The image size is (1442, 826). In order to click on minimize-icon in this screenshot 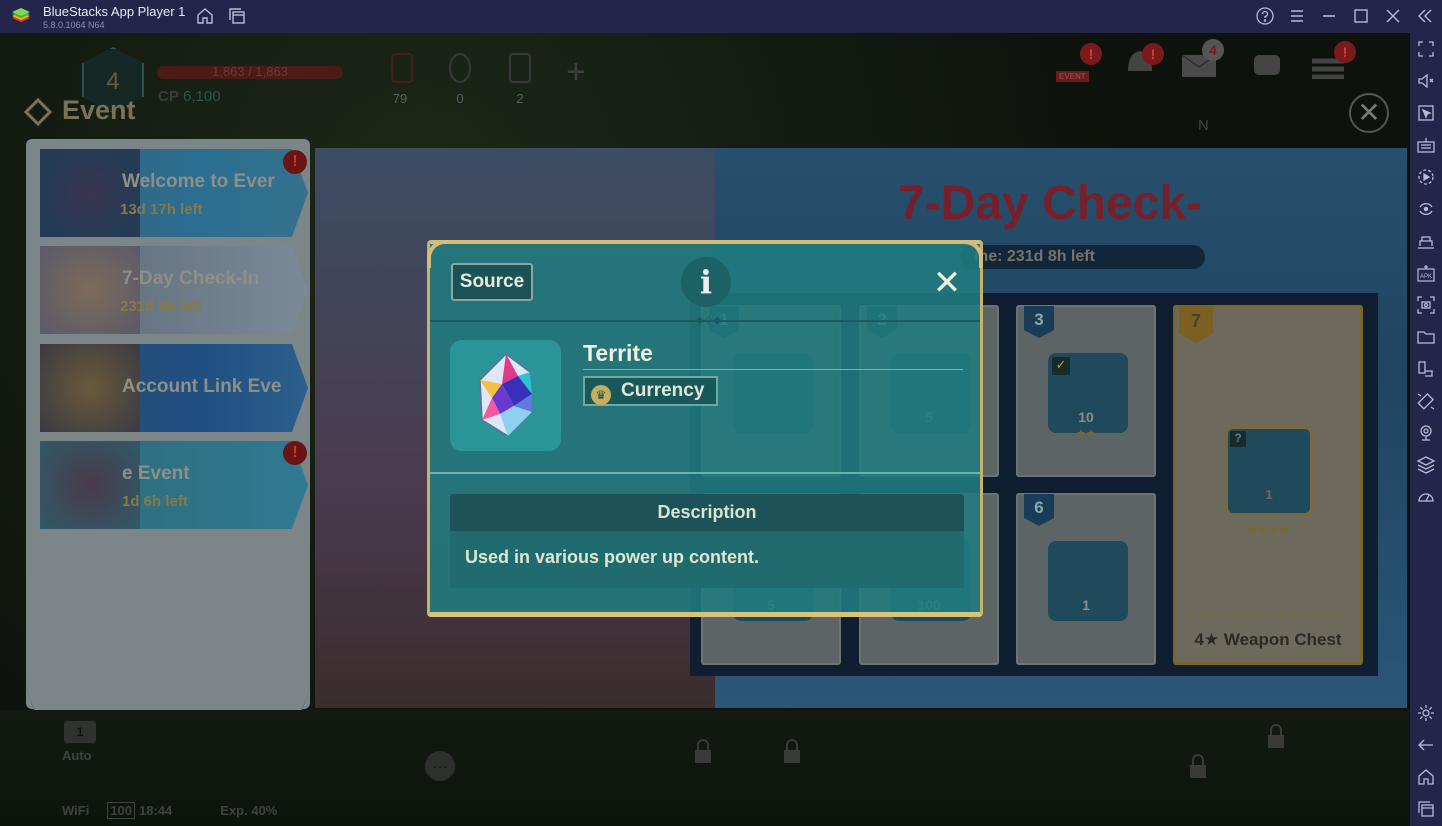, I will do `click(1329, 16)`.